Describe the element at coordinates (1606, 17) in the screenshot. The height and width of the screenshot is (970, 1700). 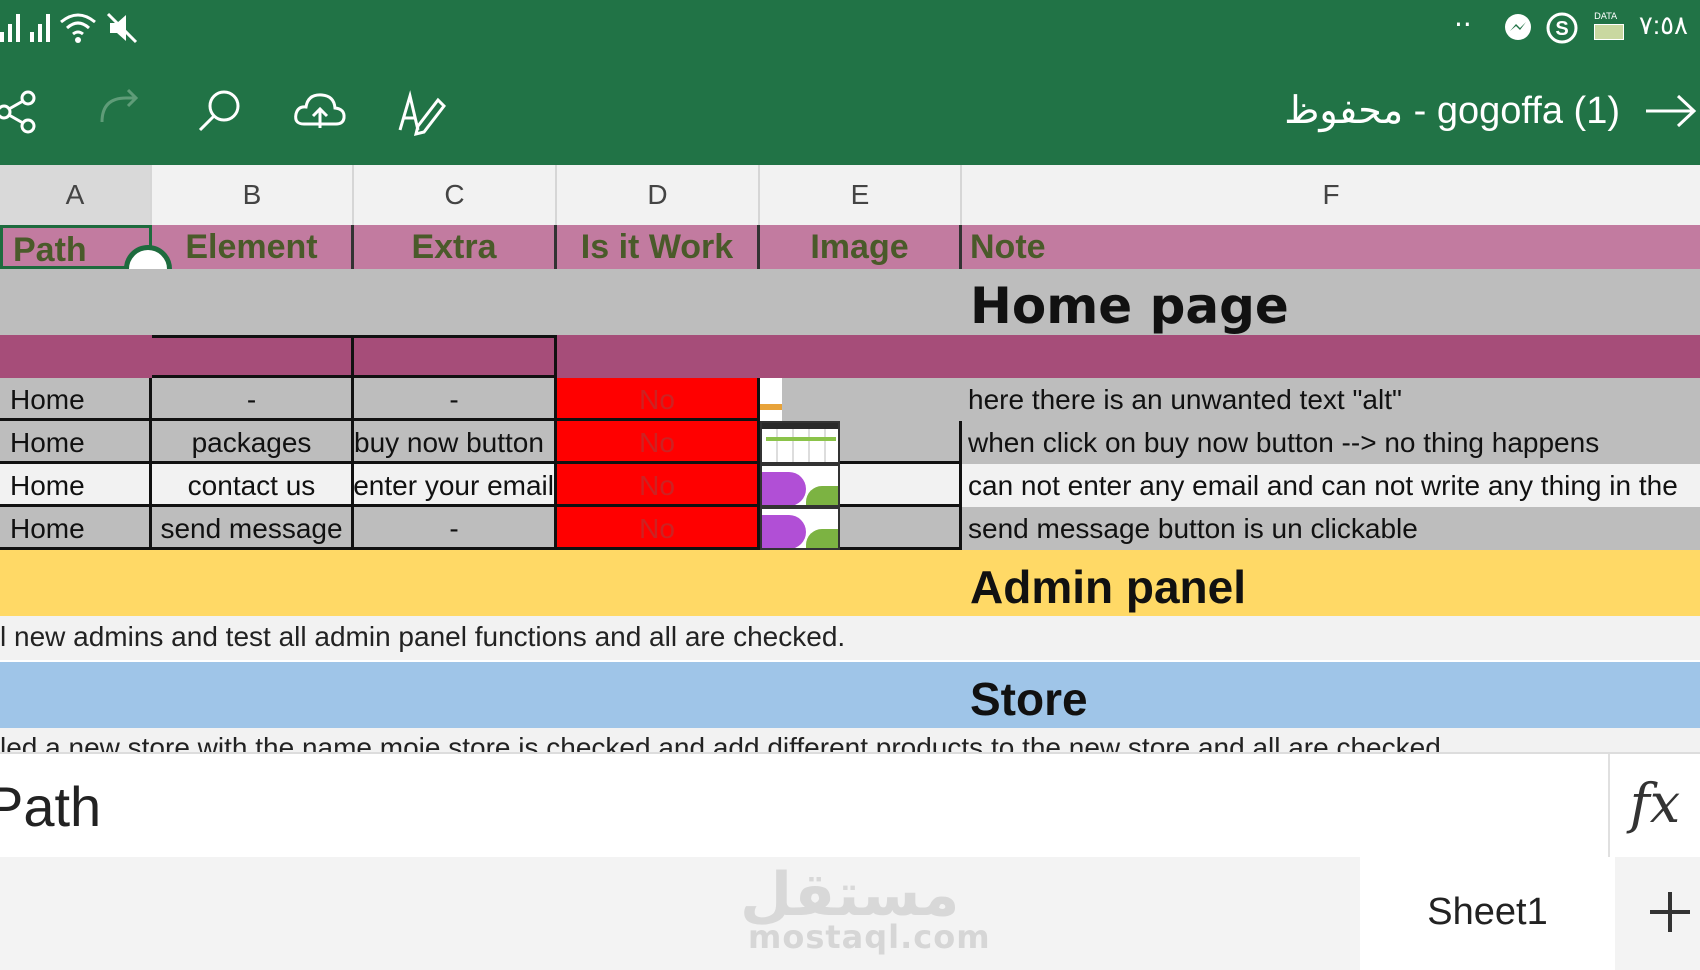
I see `data-label: DATA` at that location.